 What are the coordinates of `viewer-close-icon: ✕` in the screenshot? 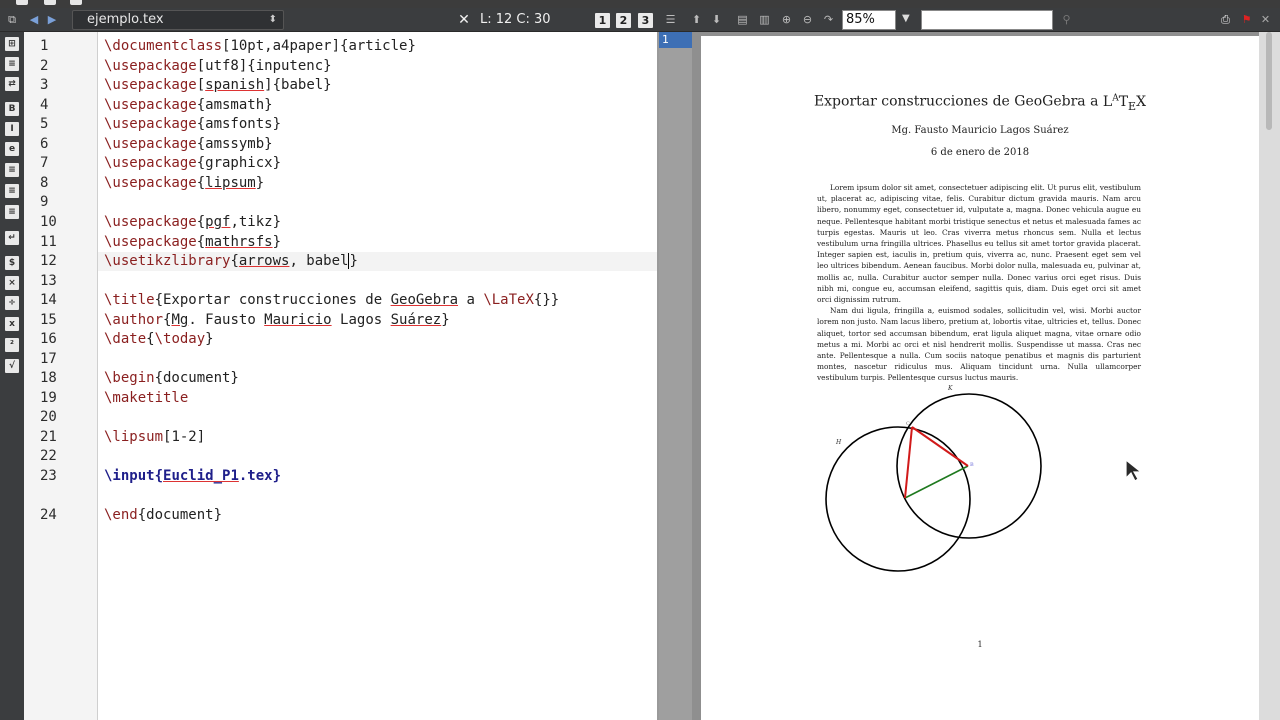 It's located at (1265, 19).